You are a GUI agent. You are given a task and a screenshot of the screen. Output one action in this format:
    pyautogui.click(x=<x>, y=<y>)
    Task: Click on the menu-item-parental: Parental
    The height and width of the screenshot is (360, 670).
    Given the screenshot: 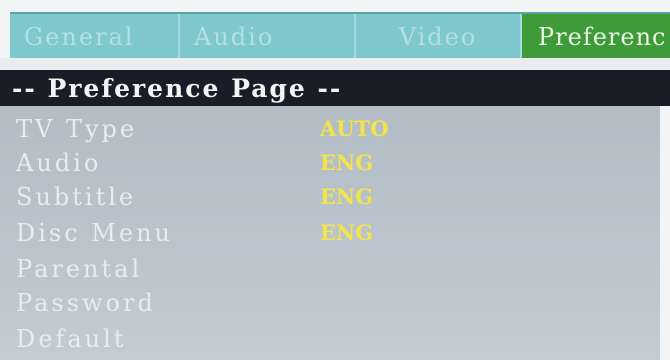 What is the action you would take?
    pyautogui.click(x=330, y=269)
    